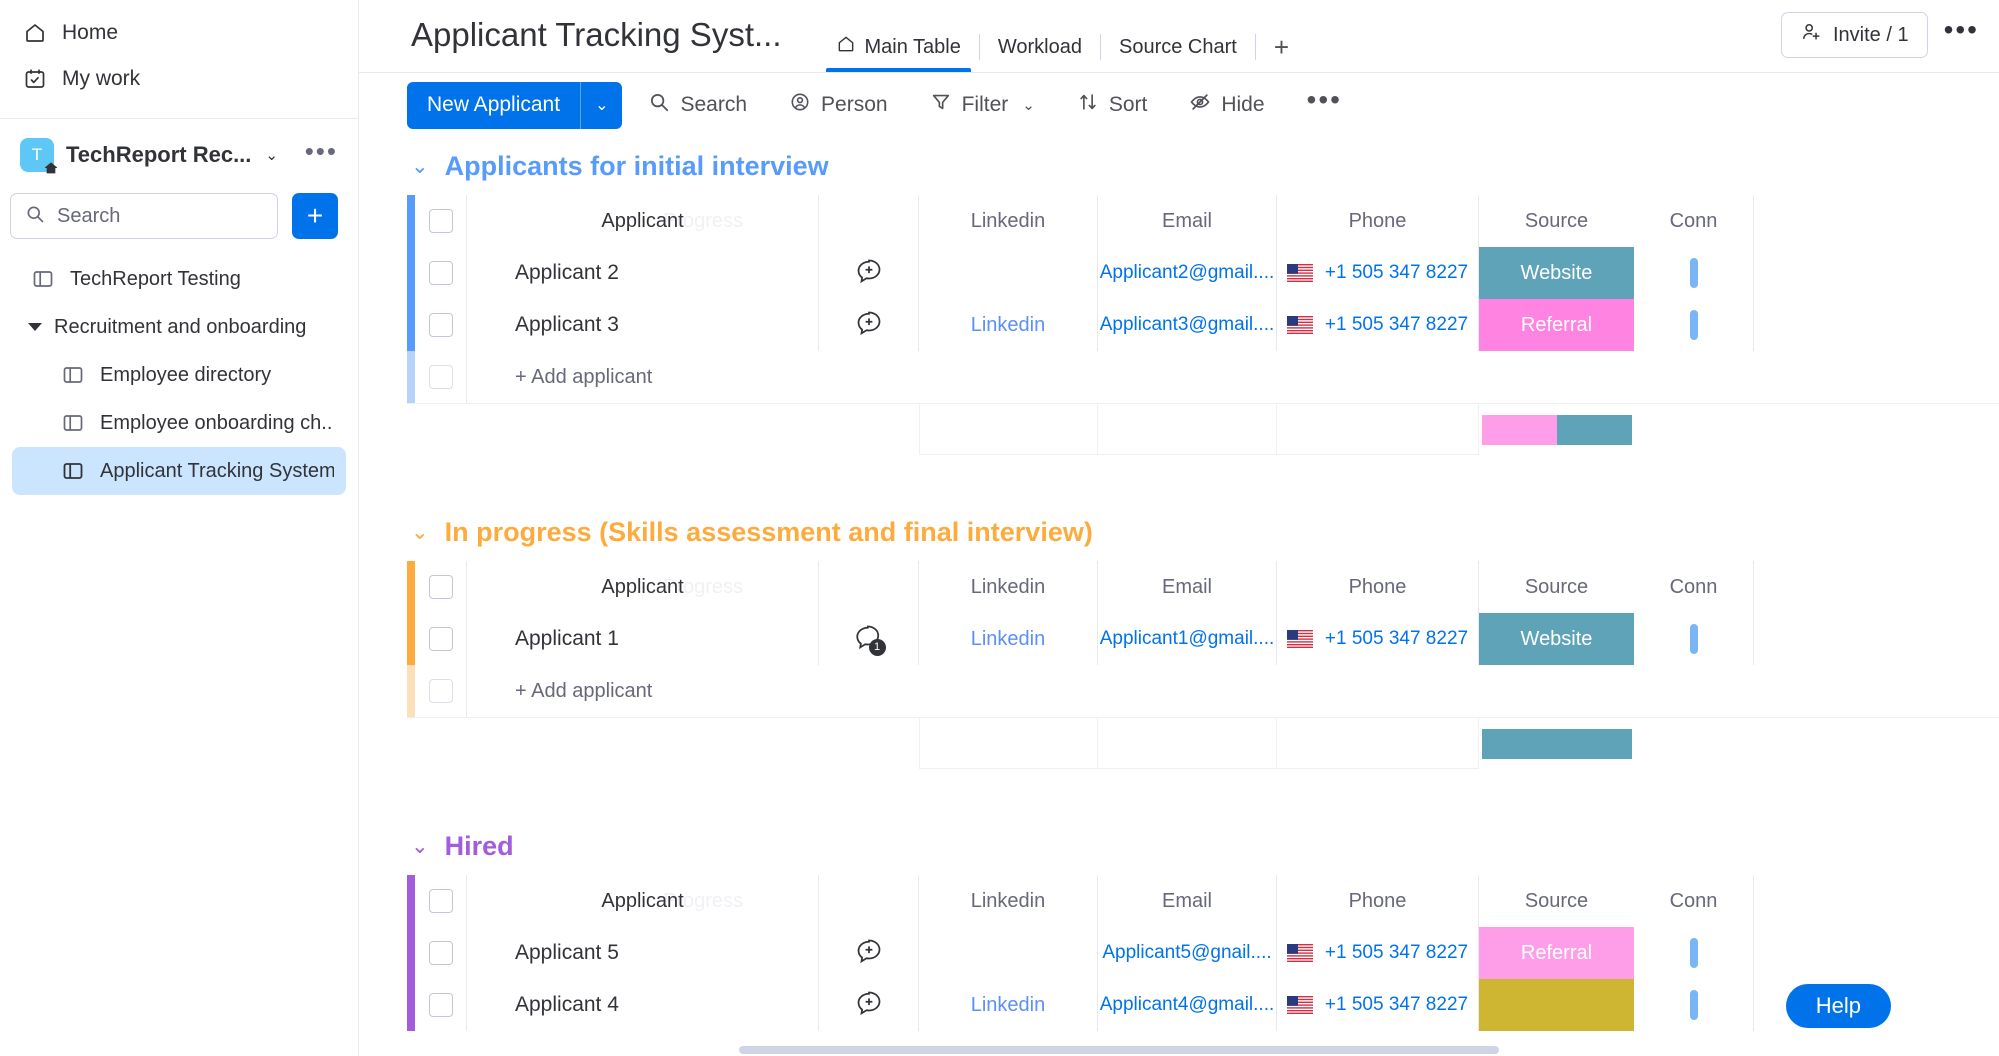 Image resolution: width=1999 pixels, height=1056 pixels. I want to click on new-applicant-button: New Applicant ⌄, so click(515, 105).